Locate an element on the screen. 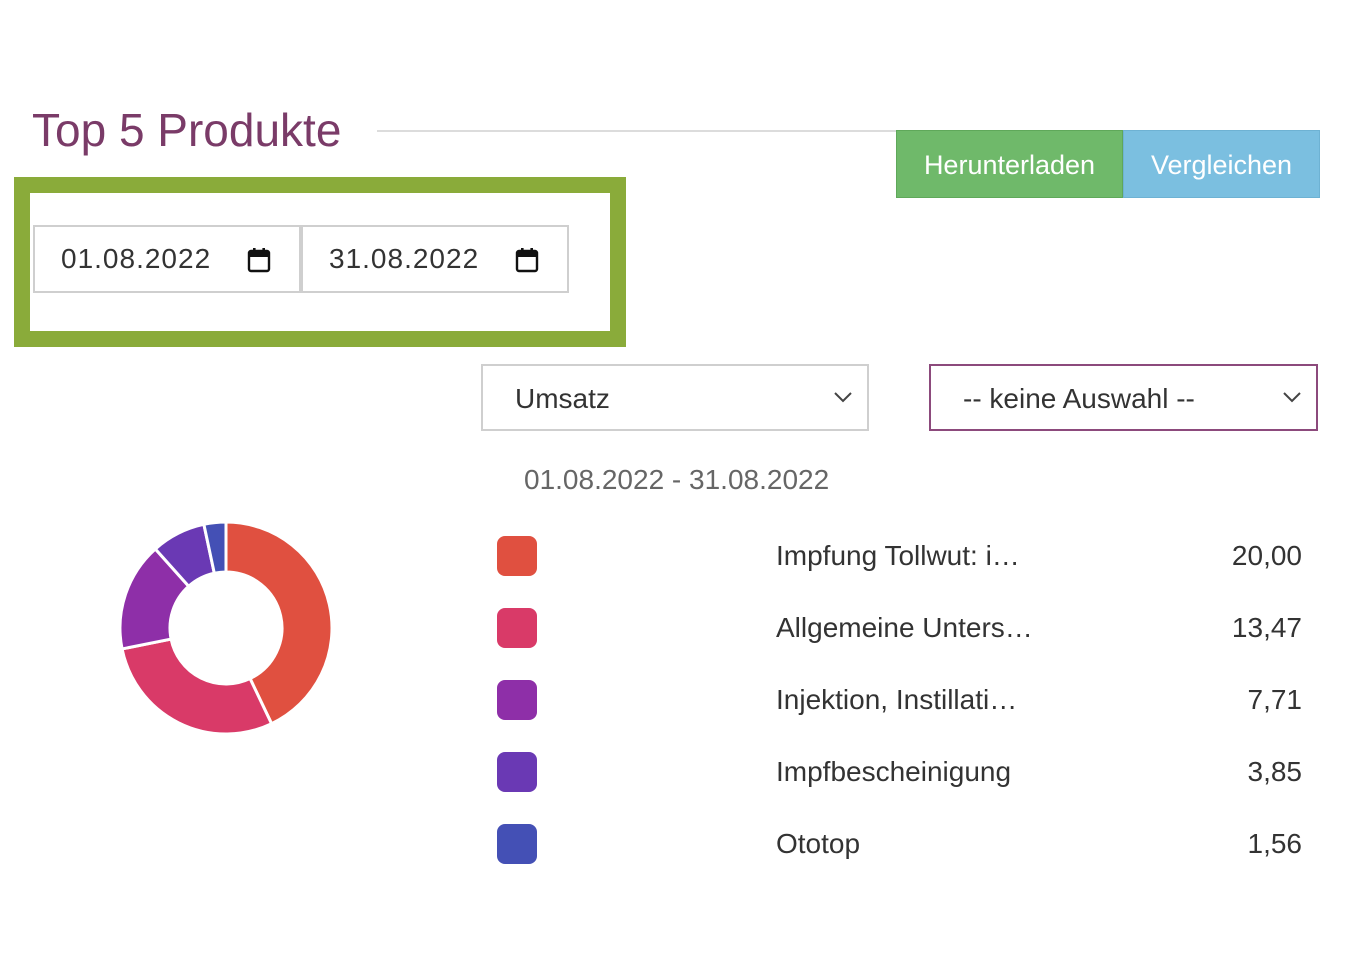 The height and width of the screenshot is (962, 1346). legend-item: Injektion, Instillati… 7,71 is located at coordinates (673, 700).